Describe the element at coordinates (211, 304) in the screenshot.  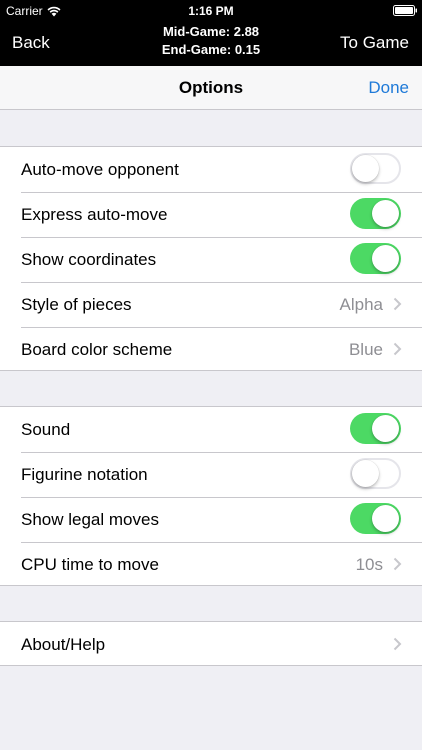
I see `row-style-of-pieces: Style of pieces Alpha` at that location.